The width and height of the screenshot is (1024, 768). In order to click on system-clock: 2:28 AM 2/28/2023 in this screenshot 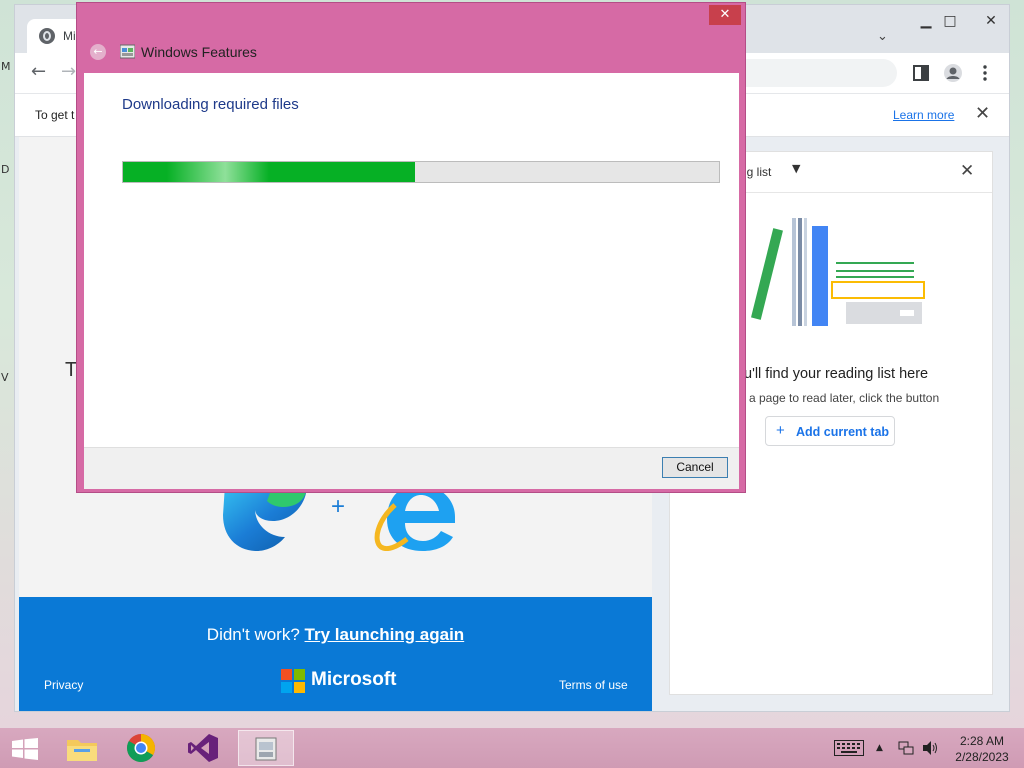, I will do `click(982, 749)`.